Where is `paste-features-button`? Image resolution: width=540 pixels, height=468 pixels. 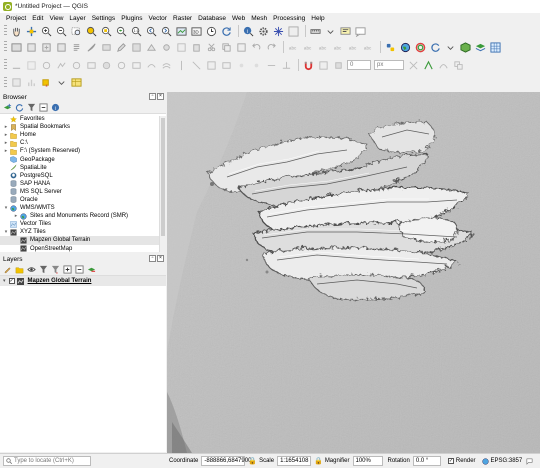
paste-features-button is located at coordinates (241, 47).